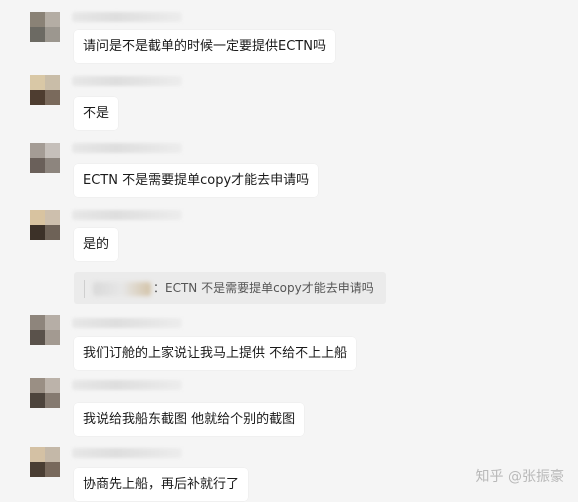  I want to click on message-bubble: 不是, so click(96, 113).